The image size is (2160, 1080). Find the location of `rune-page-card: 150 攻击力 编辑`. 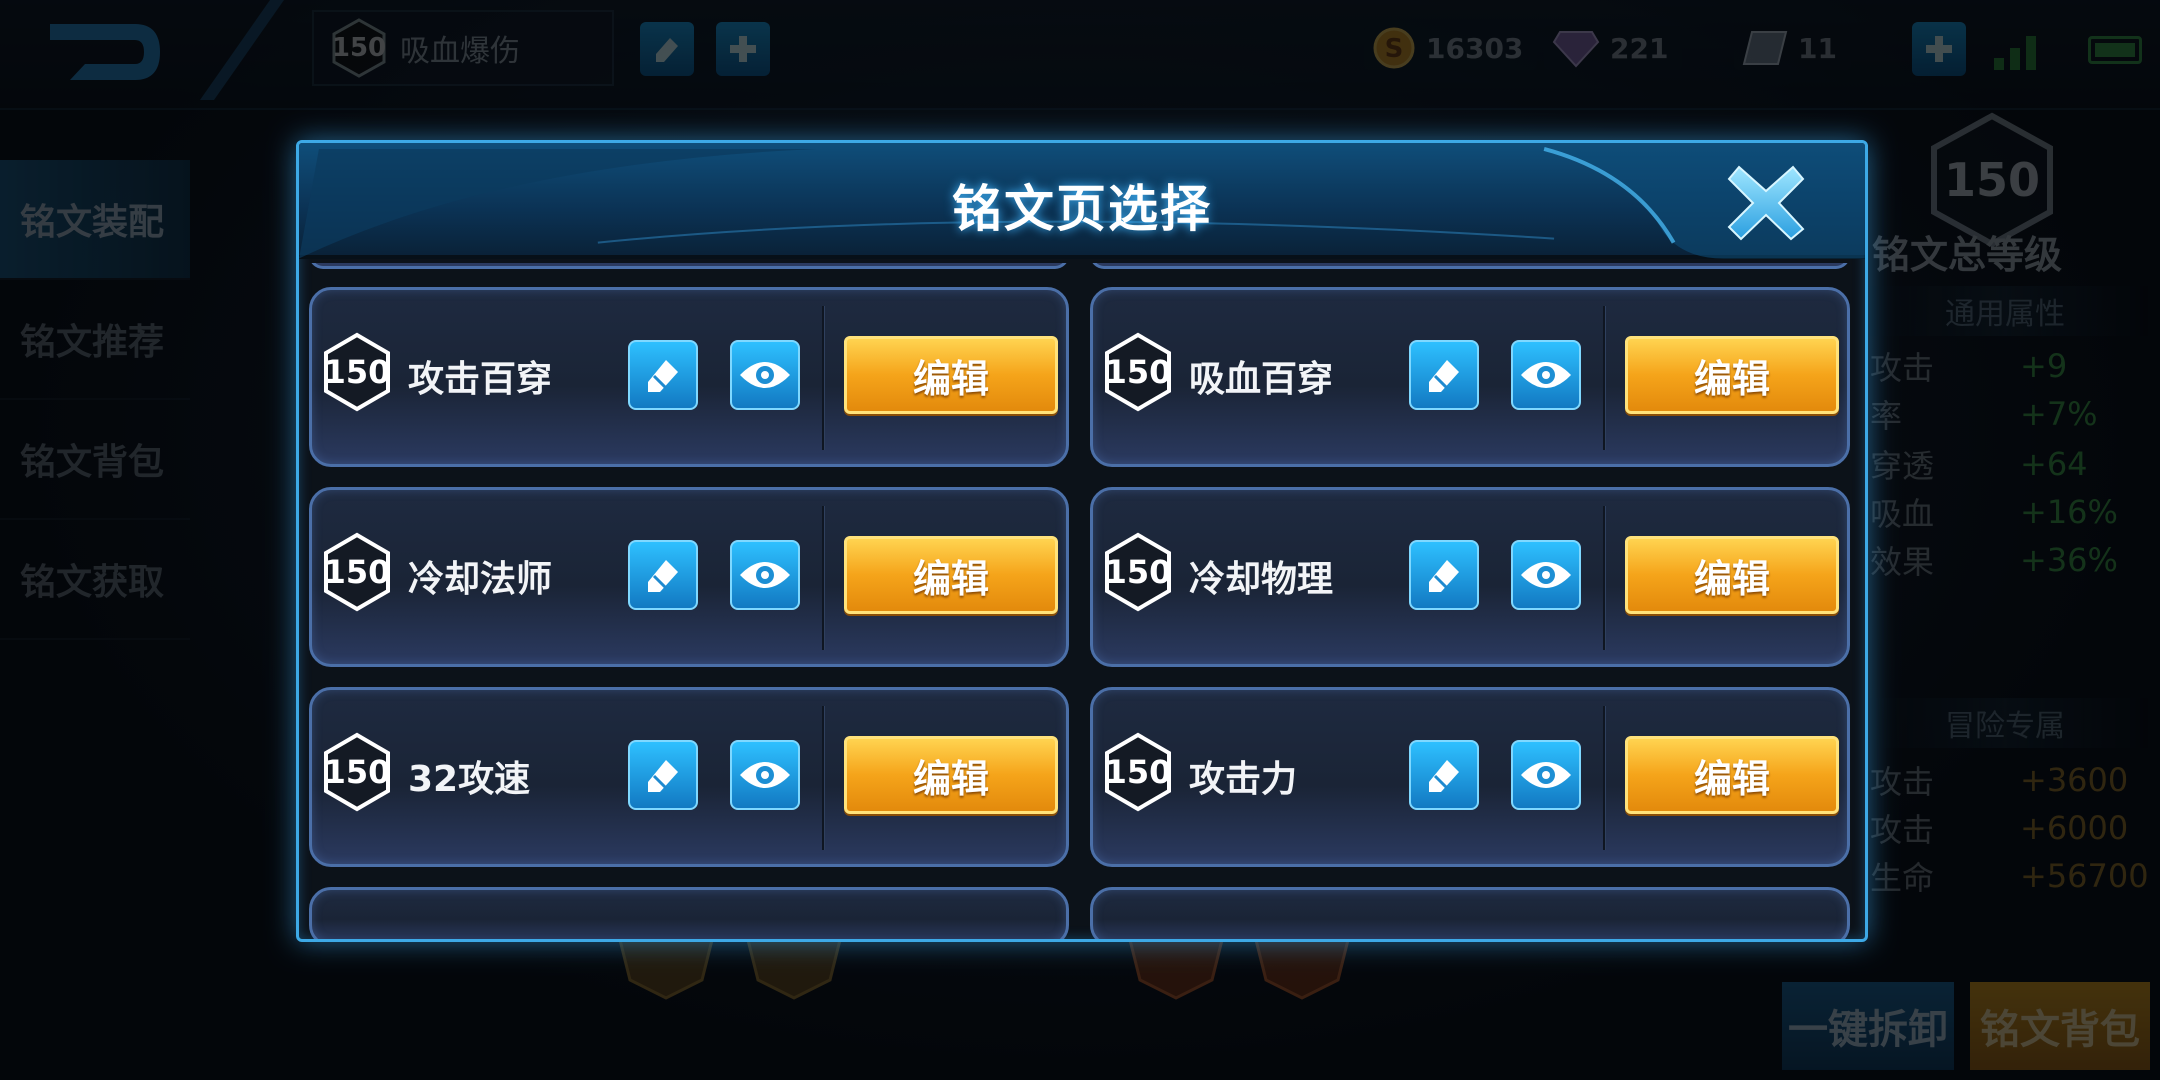

rune-page-card: 150 攻击力 编辑 is located at coordinates (1470, 777).